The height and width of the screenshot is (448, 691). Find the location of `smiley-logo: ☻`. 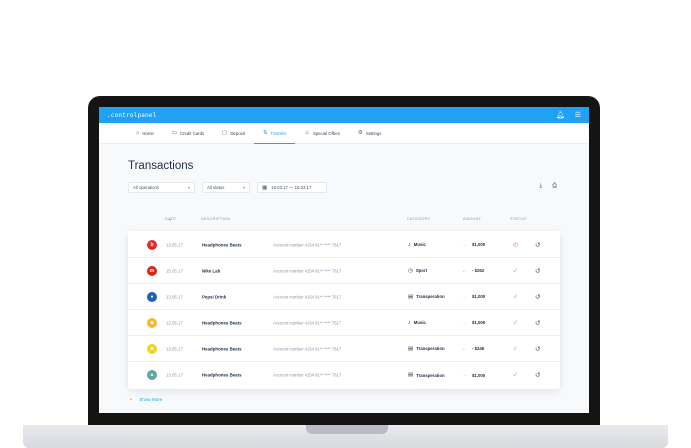

smiley-logo: ☻ is located at coordinates (152, 348).